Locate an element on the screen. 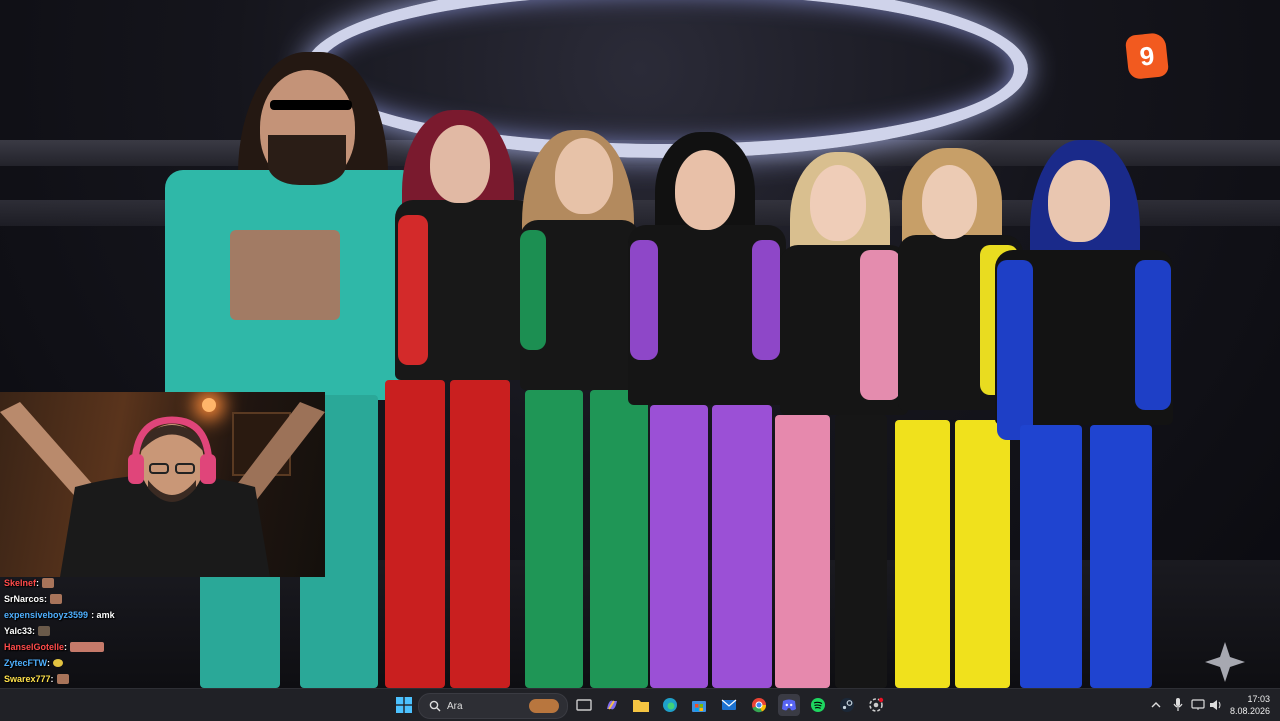 The image size is (1280, 721). copilot-icon is located at coordinates (612, 705).